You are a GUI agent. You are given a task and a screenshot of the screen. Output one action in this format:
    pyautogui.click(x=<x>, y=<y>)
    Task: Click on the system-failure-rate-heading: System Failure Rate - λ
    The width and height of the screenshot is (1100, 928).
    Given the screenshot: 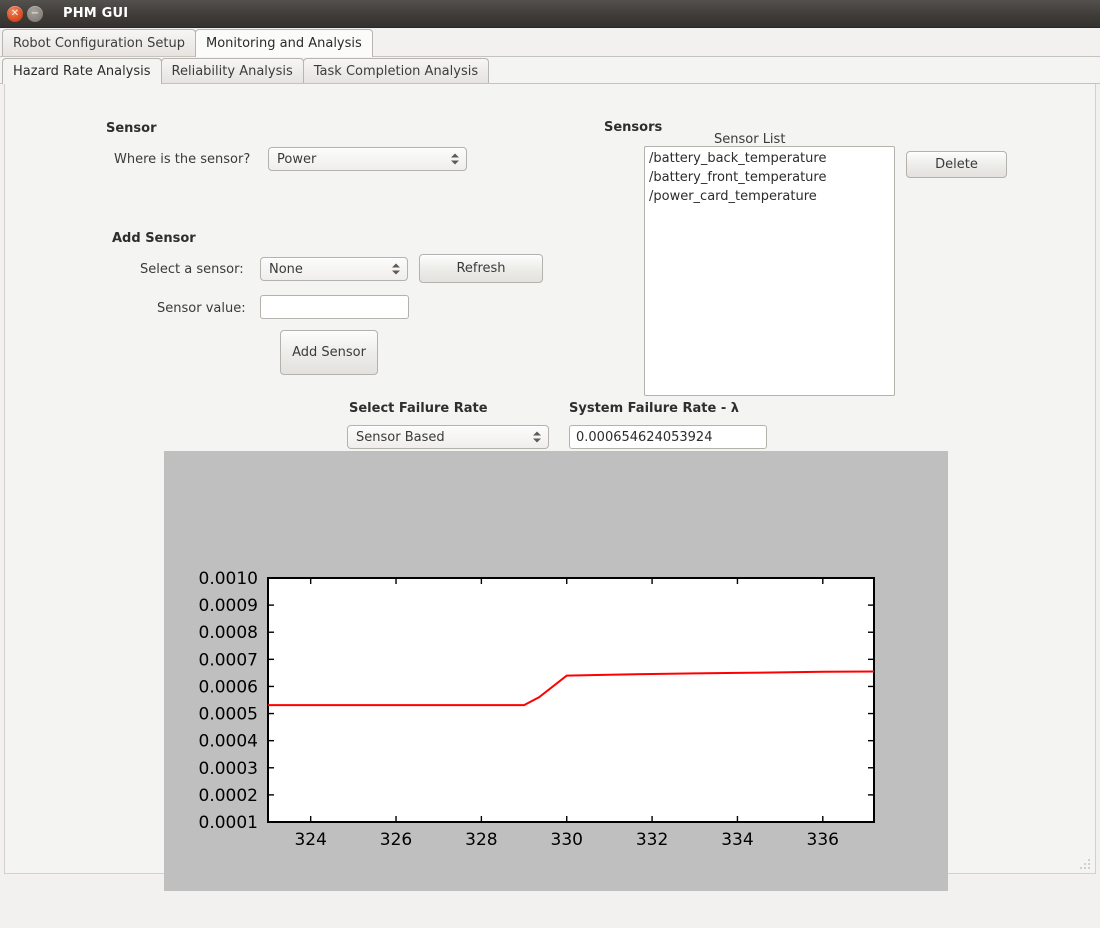 What is the action you would take?
    pyautogui.click(x=654, y=408)
    